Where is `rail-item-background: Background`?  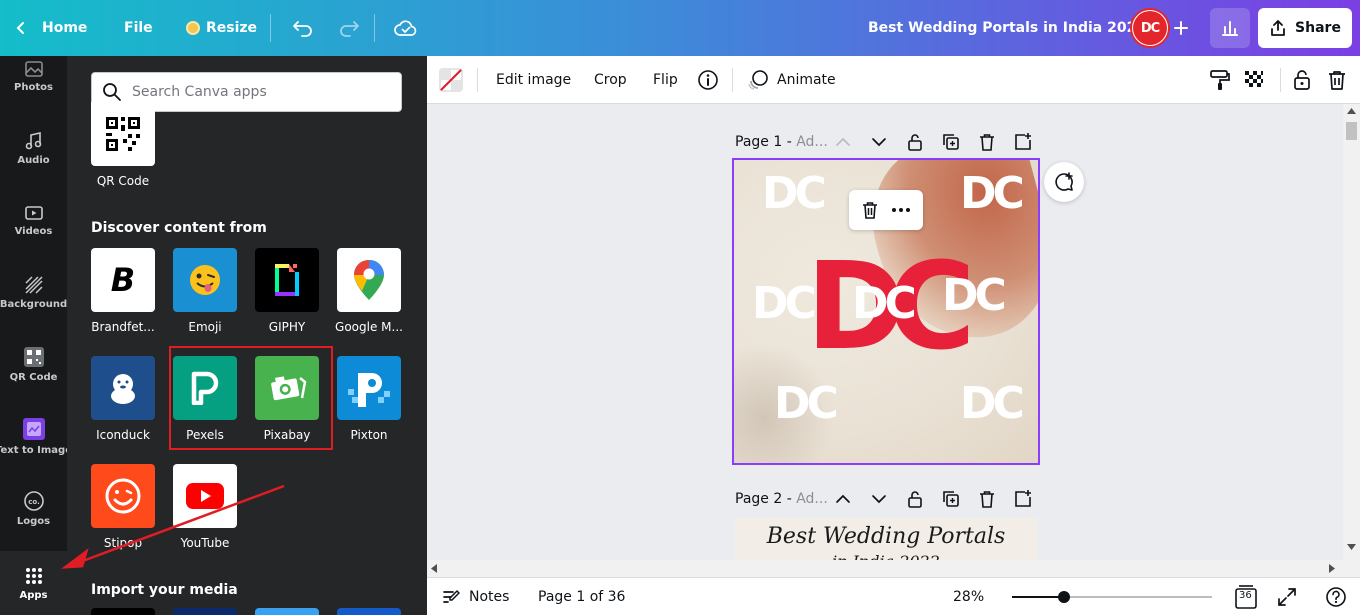
rail-item-background: Background is located at coordinates (33, 292).